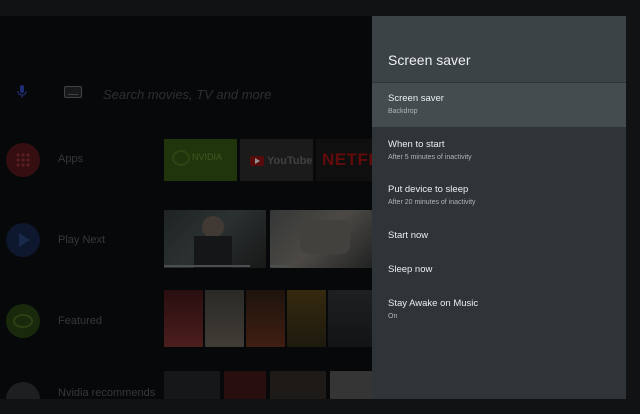  What do you see at coordinates (433, 303) in the screenshot?
I see `setting-item-title: Stay Awake on Music` at bounding box center [433, 303].